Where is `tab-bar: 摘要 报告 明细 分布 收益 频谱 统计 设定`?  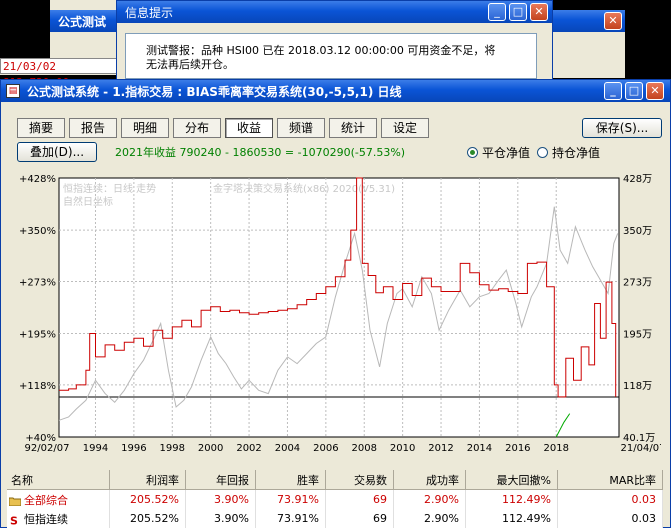
tab-bar: 摘要 报告 明细 分布 收益 频谱 统计 设定 is located at coordinates (223, 128).